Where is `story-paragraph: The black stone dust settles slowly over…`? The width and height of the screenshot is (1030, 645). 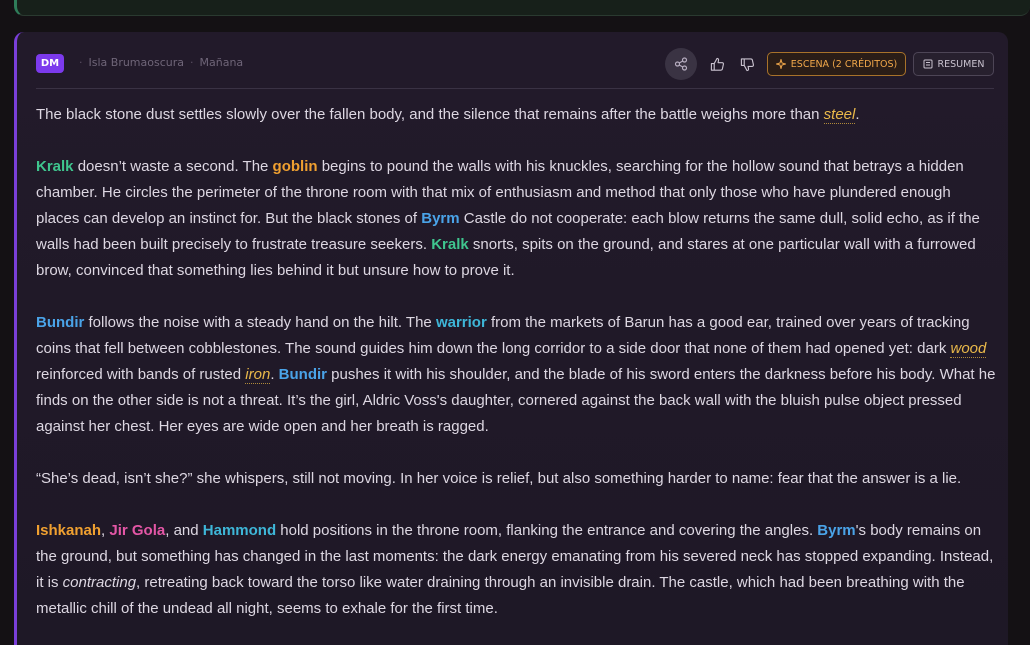
story-paragraph: The black stone dust settles slowly over… is located at coordinates (517, 115).